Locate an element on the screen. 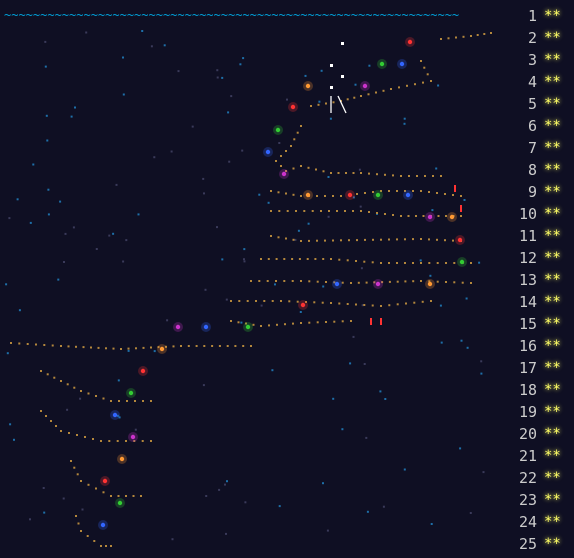  day-number: 22 is located at coordinates (527, 478).